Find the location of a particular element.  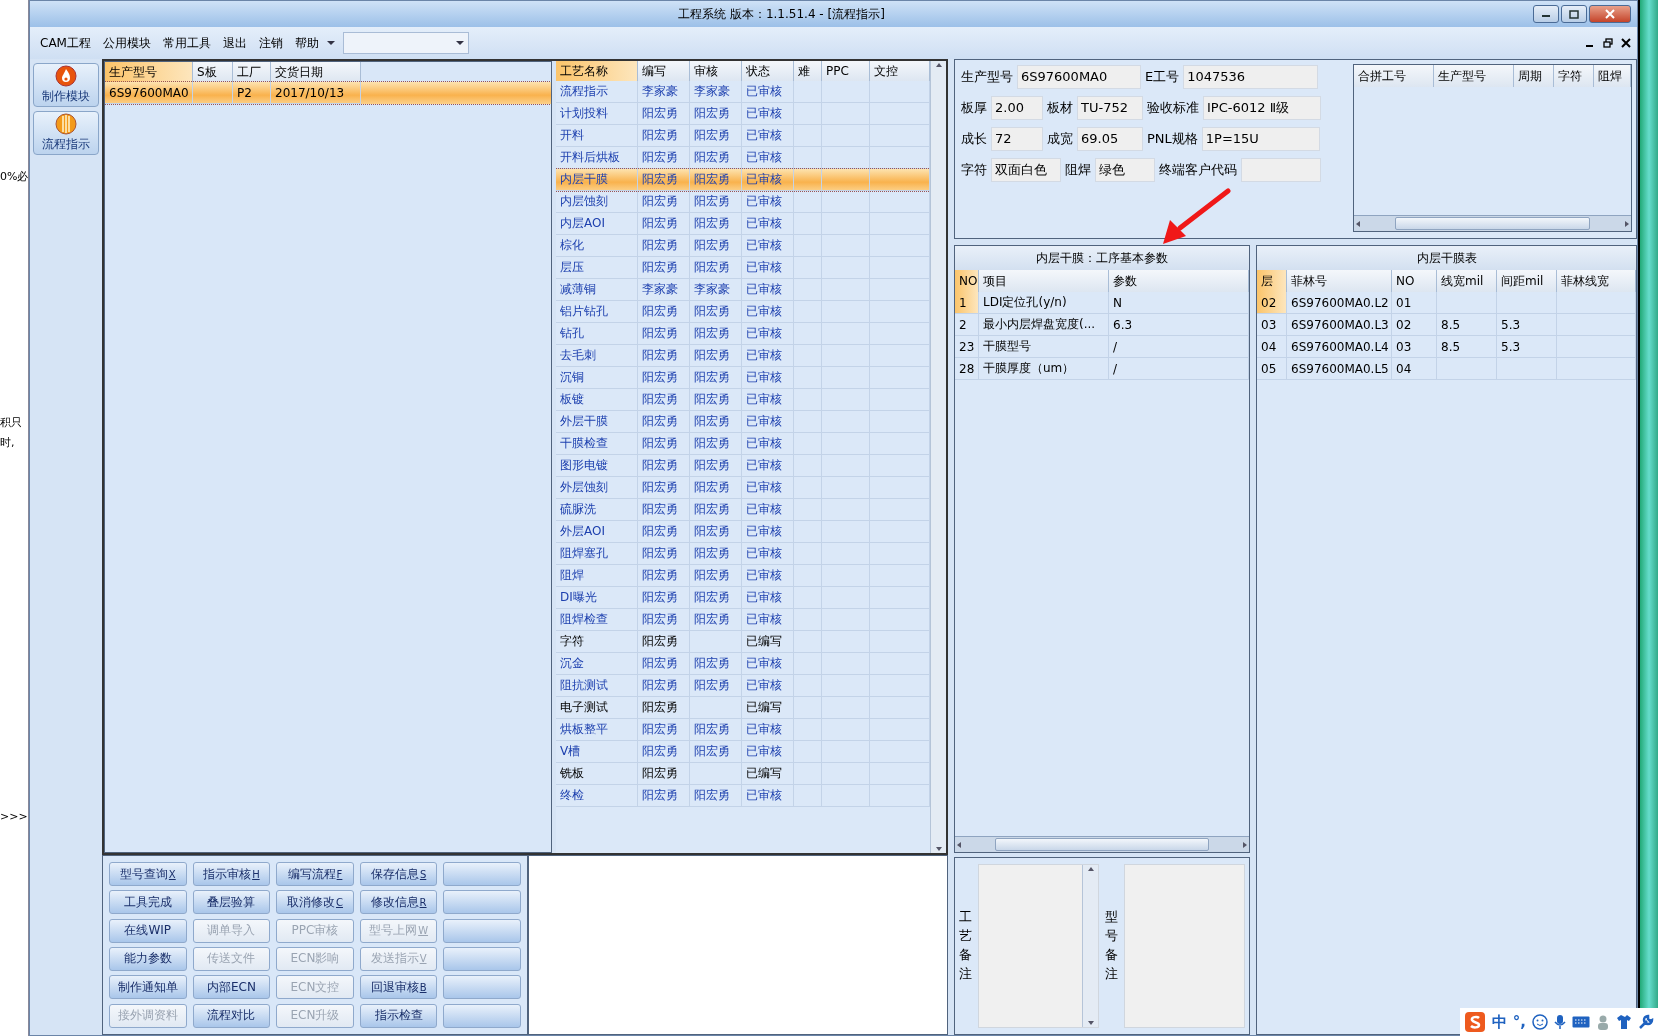

scroll-up-icon is located at coordinates (1090, 869).